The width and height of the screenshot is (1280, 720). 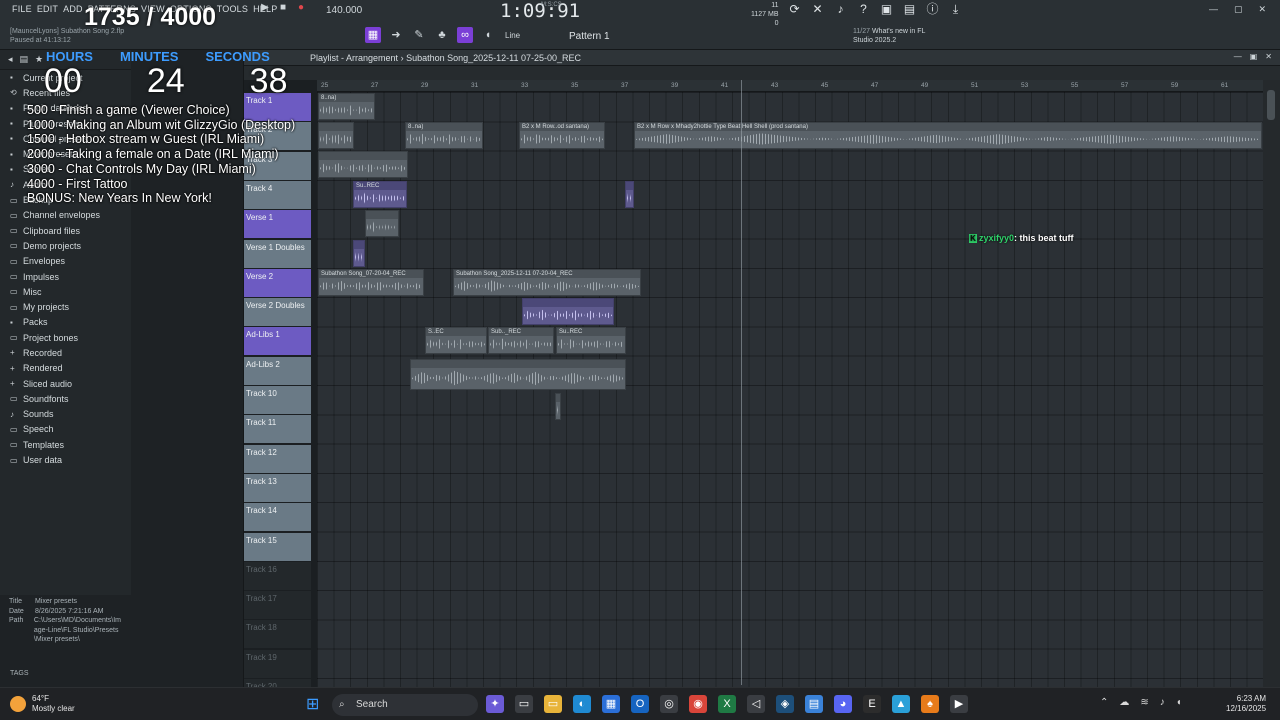 What do you see at coordinates (371, 282) in the screenshot?
I see `audio-clip: Subathon Song_07-20-04_REC` at bounding box center [371, 282].